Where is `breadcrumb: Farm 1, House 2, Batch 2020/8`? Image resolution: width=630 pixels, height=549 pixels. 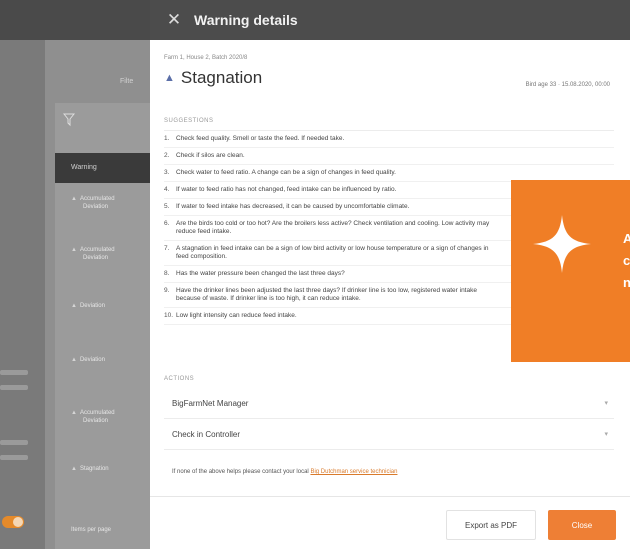 breadcrumb: Farm 1, House 2, Batch 2020/8 is located at coordinates (206, 58).